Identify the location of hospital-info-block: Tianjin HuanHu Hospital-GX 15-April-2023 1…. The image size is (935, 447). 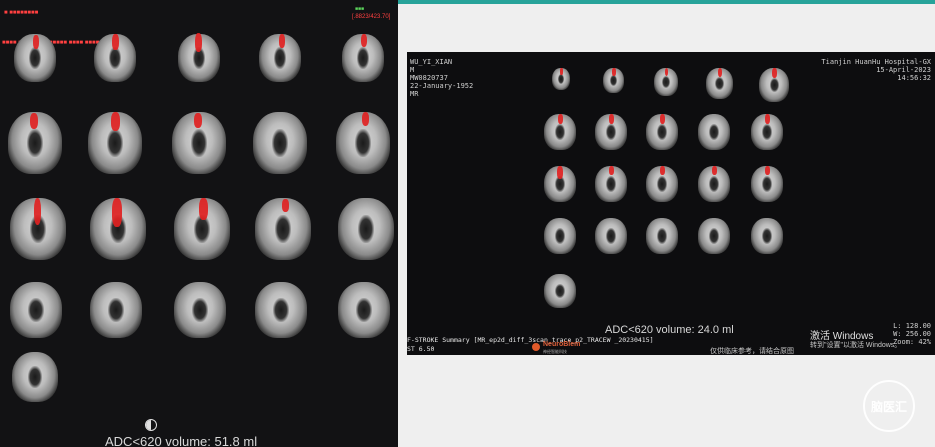
(876, 70).